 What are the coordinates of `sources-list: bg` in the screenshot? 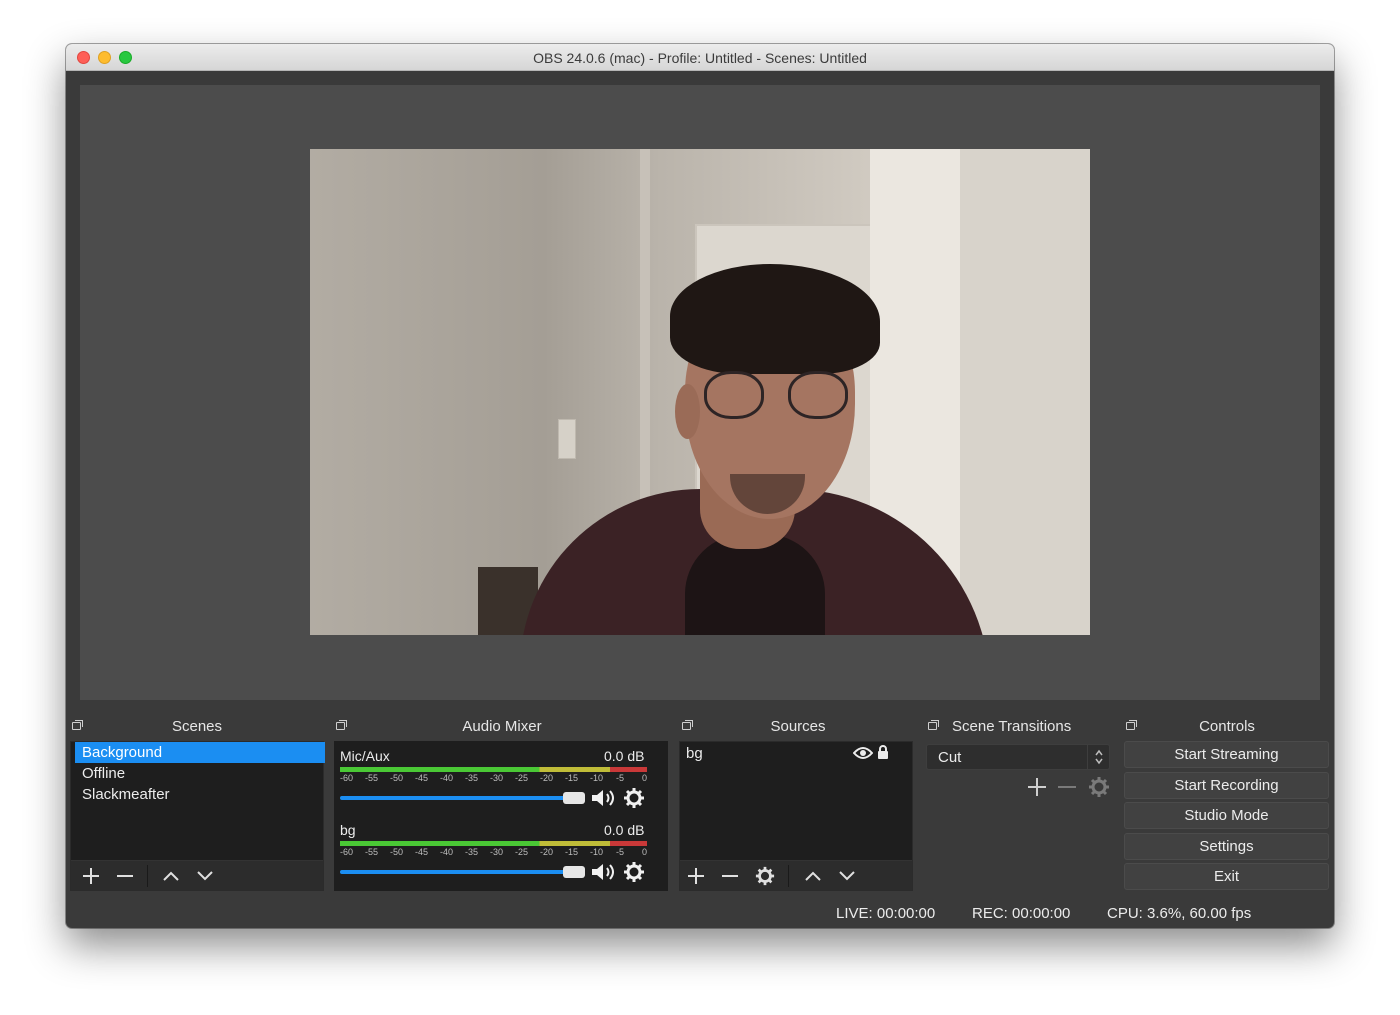 It's located at (796, 816).